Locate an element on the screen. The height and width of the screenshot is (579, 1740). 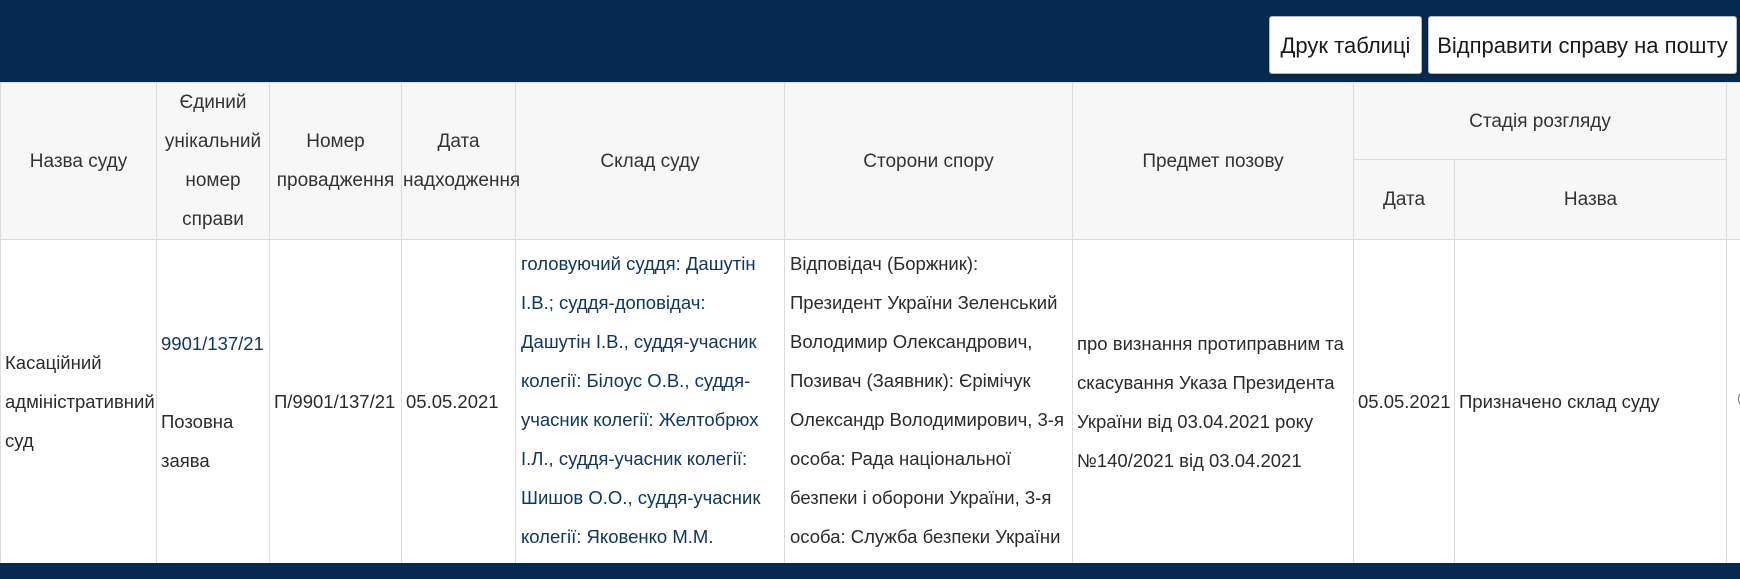
cell-received-date: 05.05.2021 is located at coordinates (458, 401).